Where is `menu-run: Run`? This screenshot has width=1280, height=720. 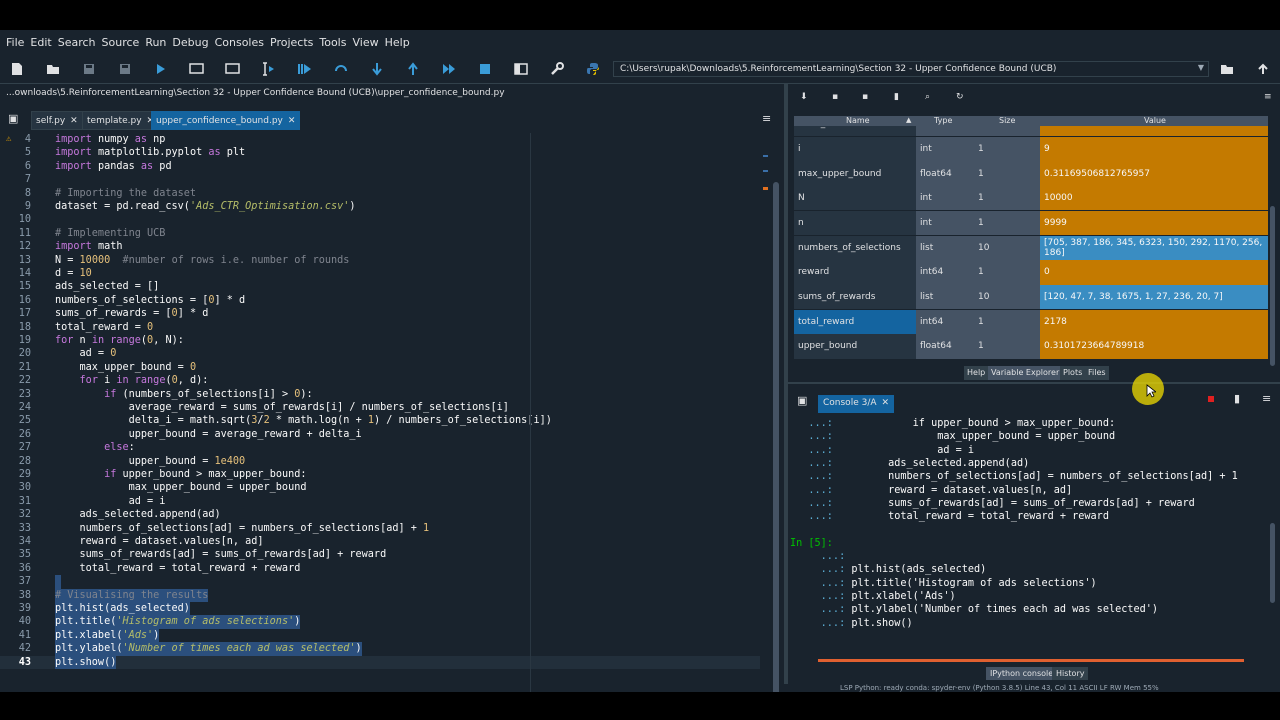 menu-run: Run is located at coordinates (155, 42).